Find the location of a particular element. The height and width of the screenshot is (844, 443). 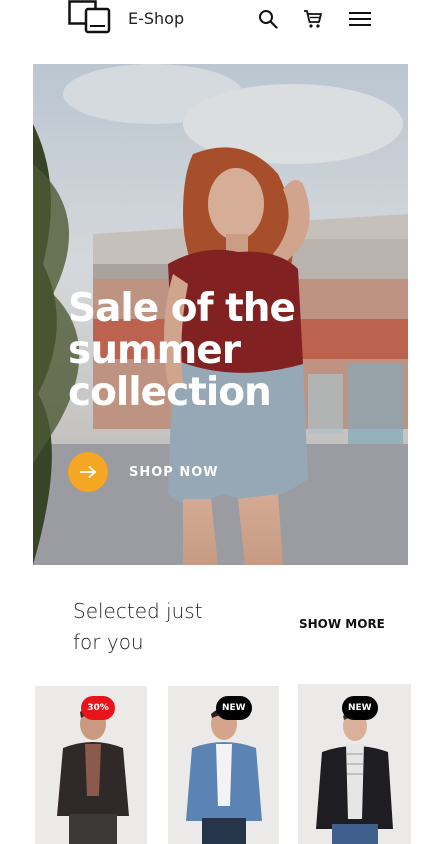

section-title-line: Selected just is located at coordinates (138, 611).